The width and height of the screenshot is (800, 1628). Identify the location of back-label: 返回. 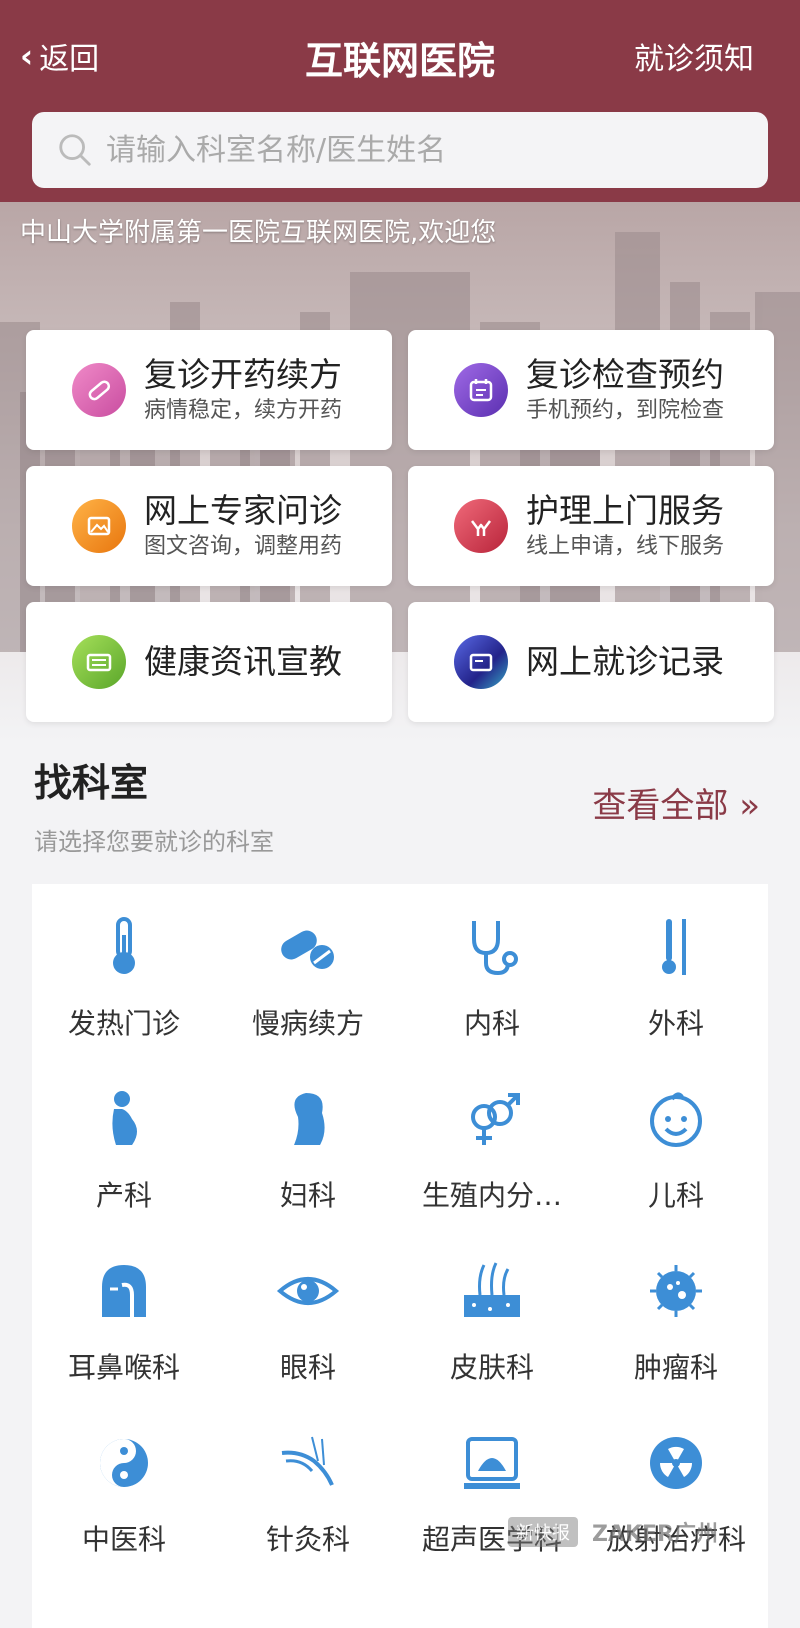
(69, 59).